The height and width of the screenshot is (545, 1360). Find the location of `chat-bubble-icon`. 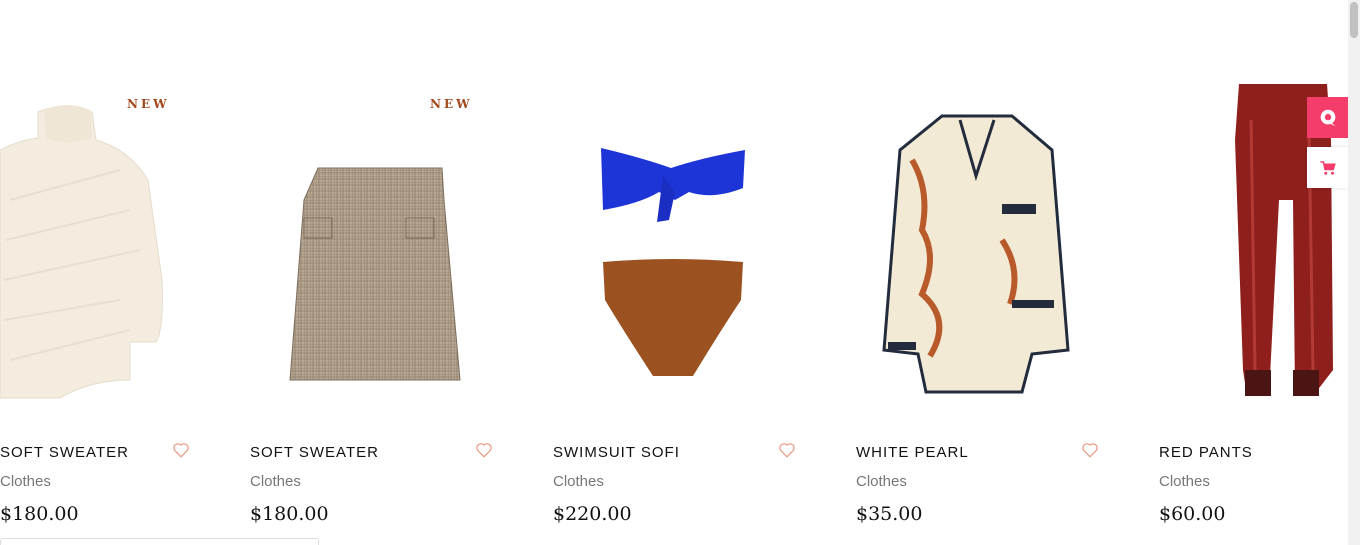

chat-bubble-icon is located at coordinates (1327, 117).